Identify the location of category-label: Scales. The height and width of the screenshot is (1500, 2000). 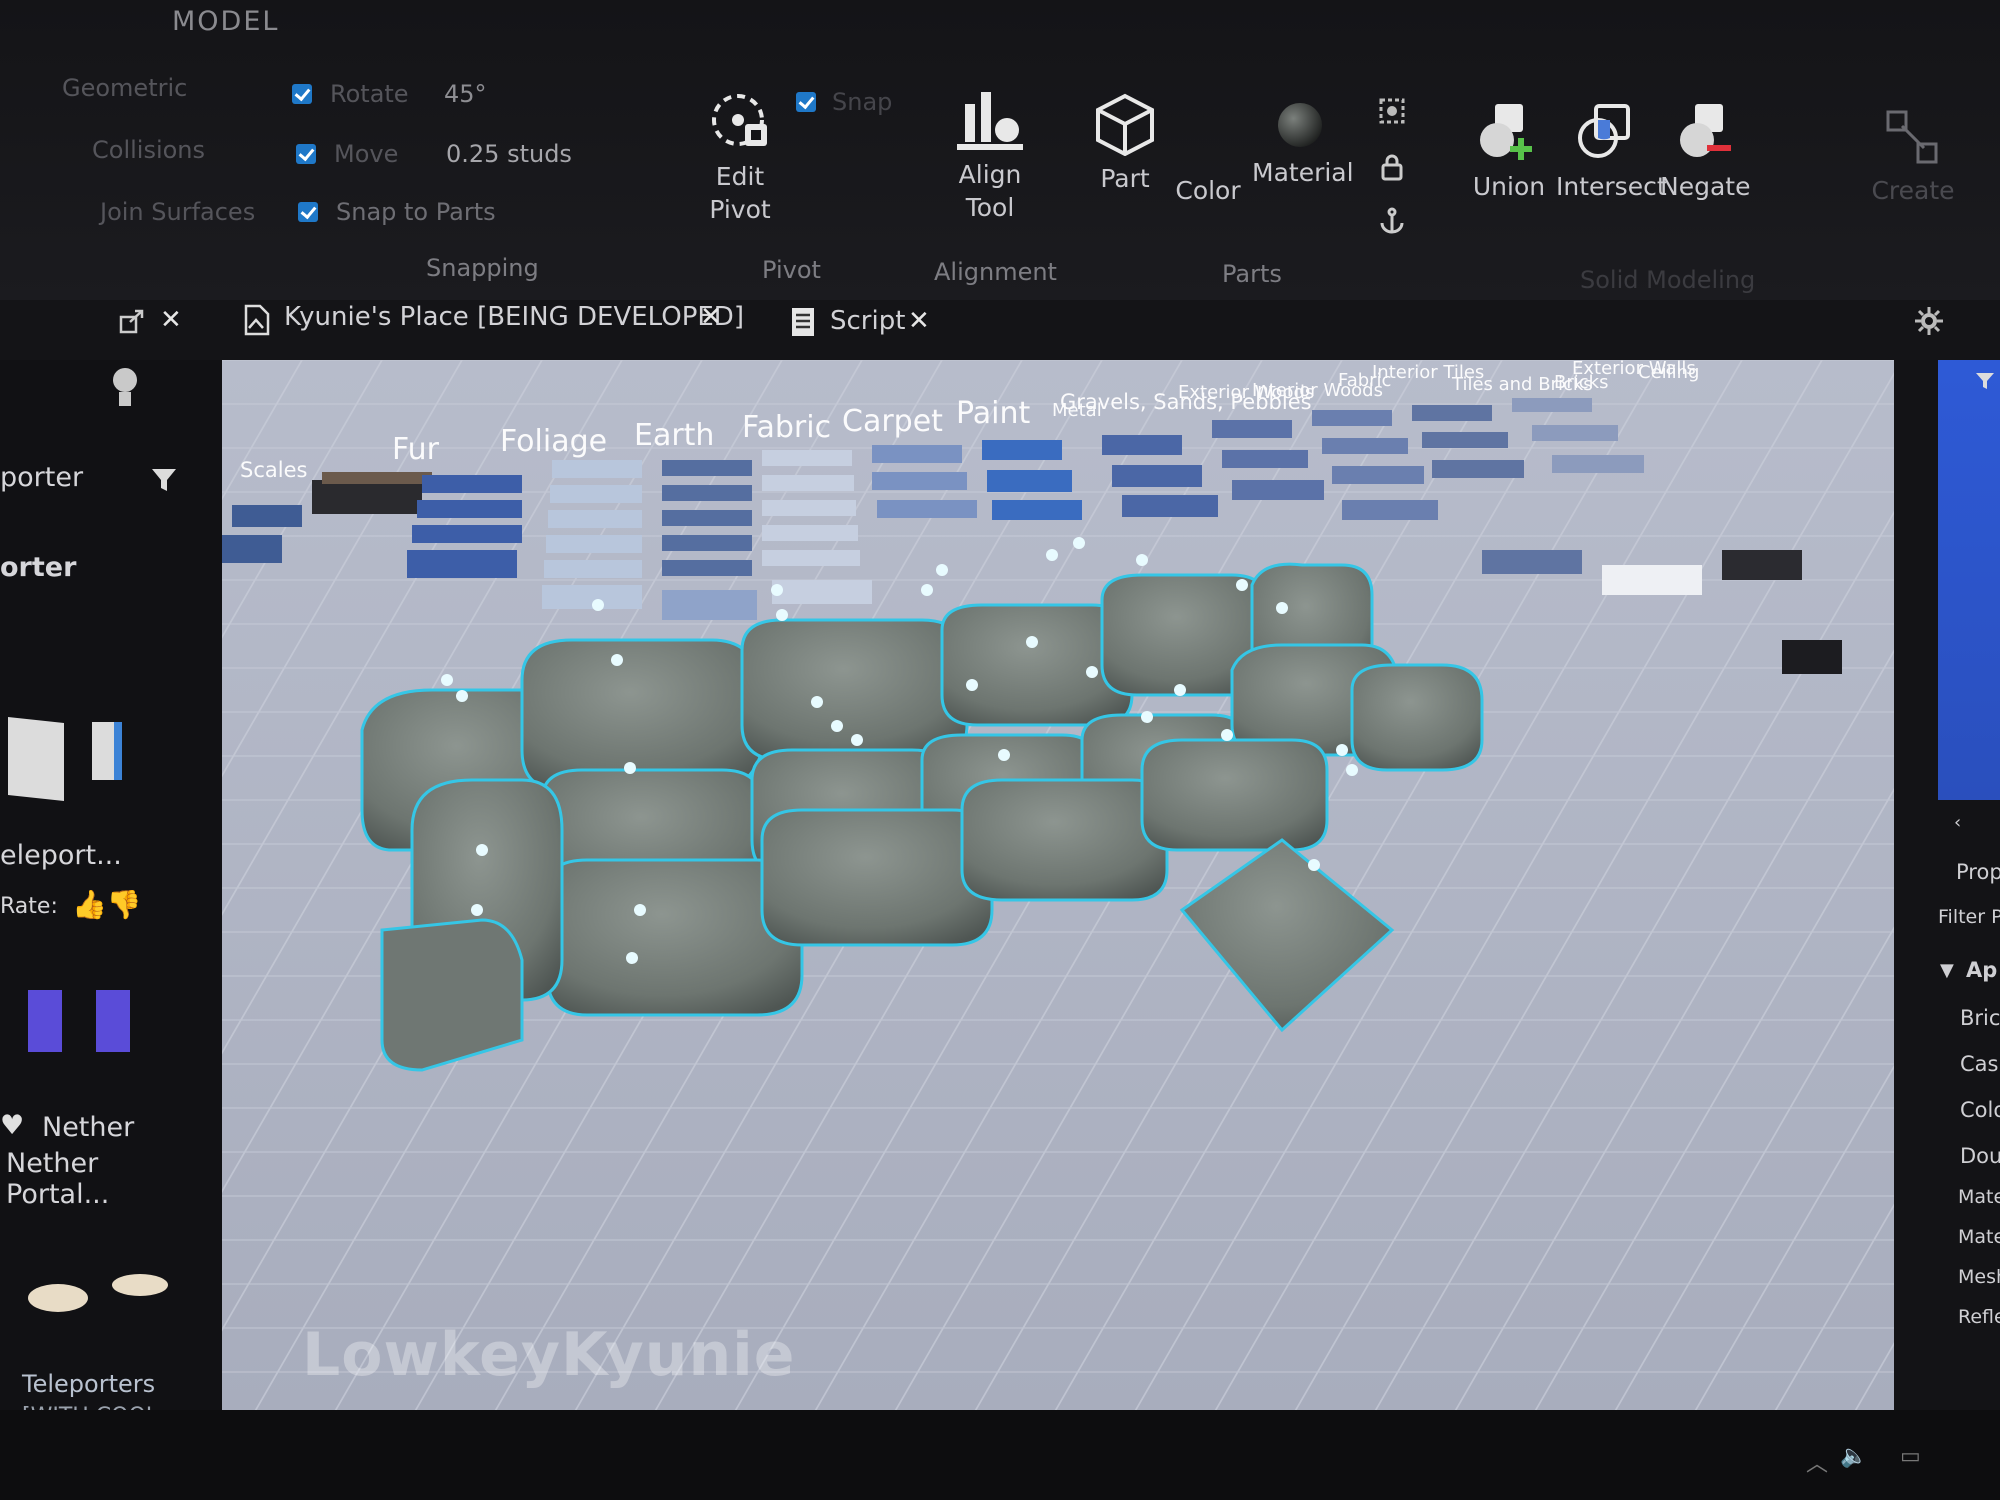
(274, 470).